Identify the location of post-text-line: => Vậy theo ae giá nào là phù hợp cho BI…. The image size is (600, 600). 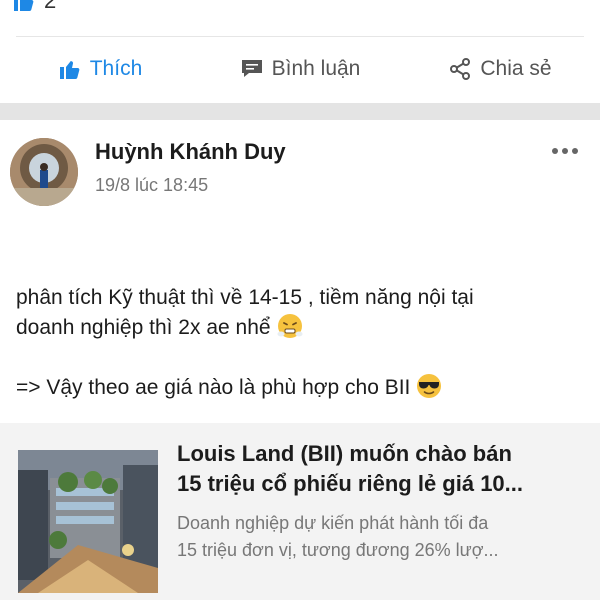
(213, 387).